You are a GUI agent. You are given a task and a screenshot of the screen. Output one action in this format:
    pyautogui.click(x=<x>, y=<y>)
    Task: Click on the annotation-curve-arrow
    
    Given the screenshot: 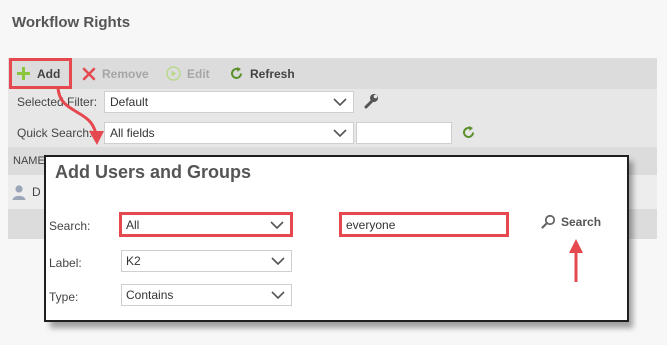 What is the action you would take?
    pyautogui.click(x=77, y=110)
    